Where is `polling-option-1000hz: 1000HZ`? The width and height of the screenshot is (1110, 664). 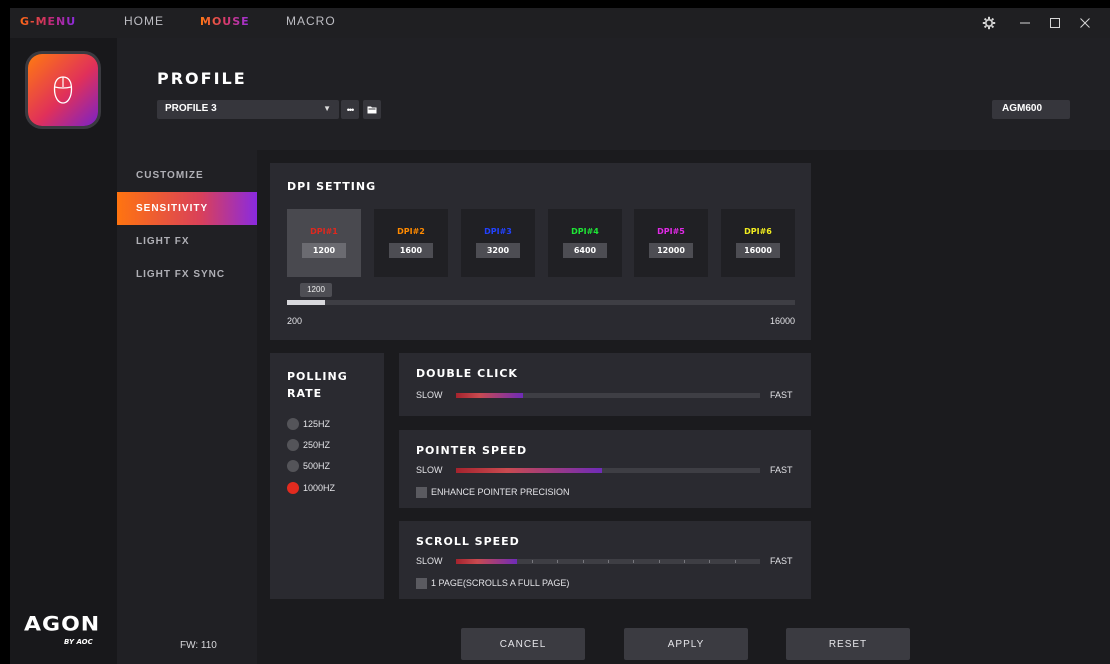
polling-option-1000hz: 1000HZ is located at coordinates (311, 488).